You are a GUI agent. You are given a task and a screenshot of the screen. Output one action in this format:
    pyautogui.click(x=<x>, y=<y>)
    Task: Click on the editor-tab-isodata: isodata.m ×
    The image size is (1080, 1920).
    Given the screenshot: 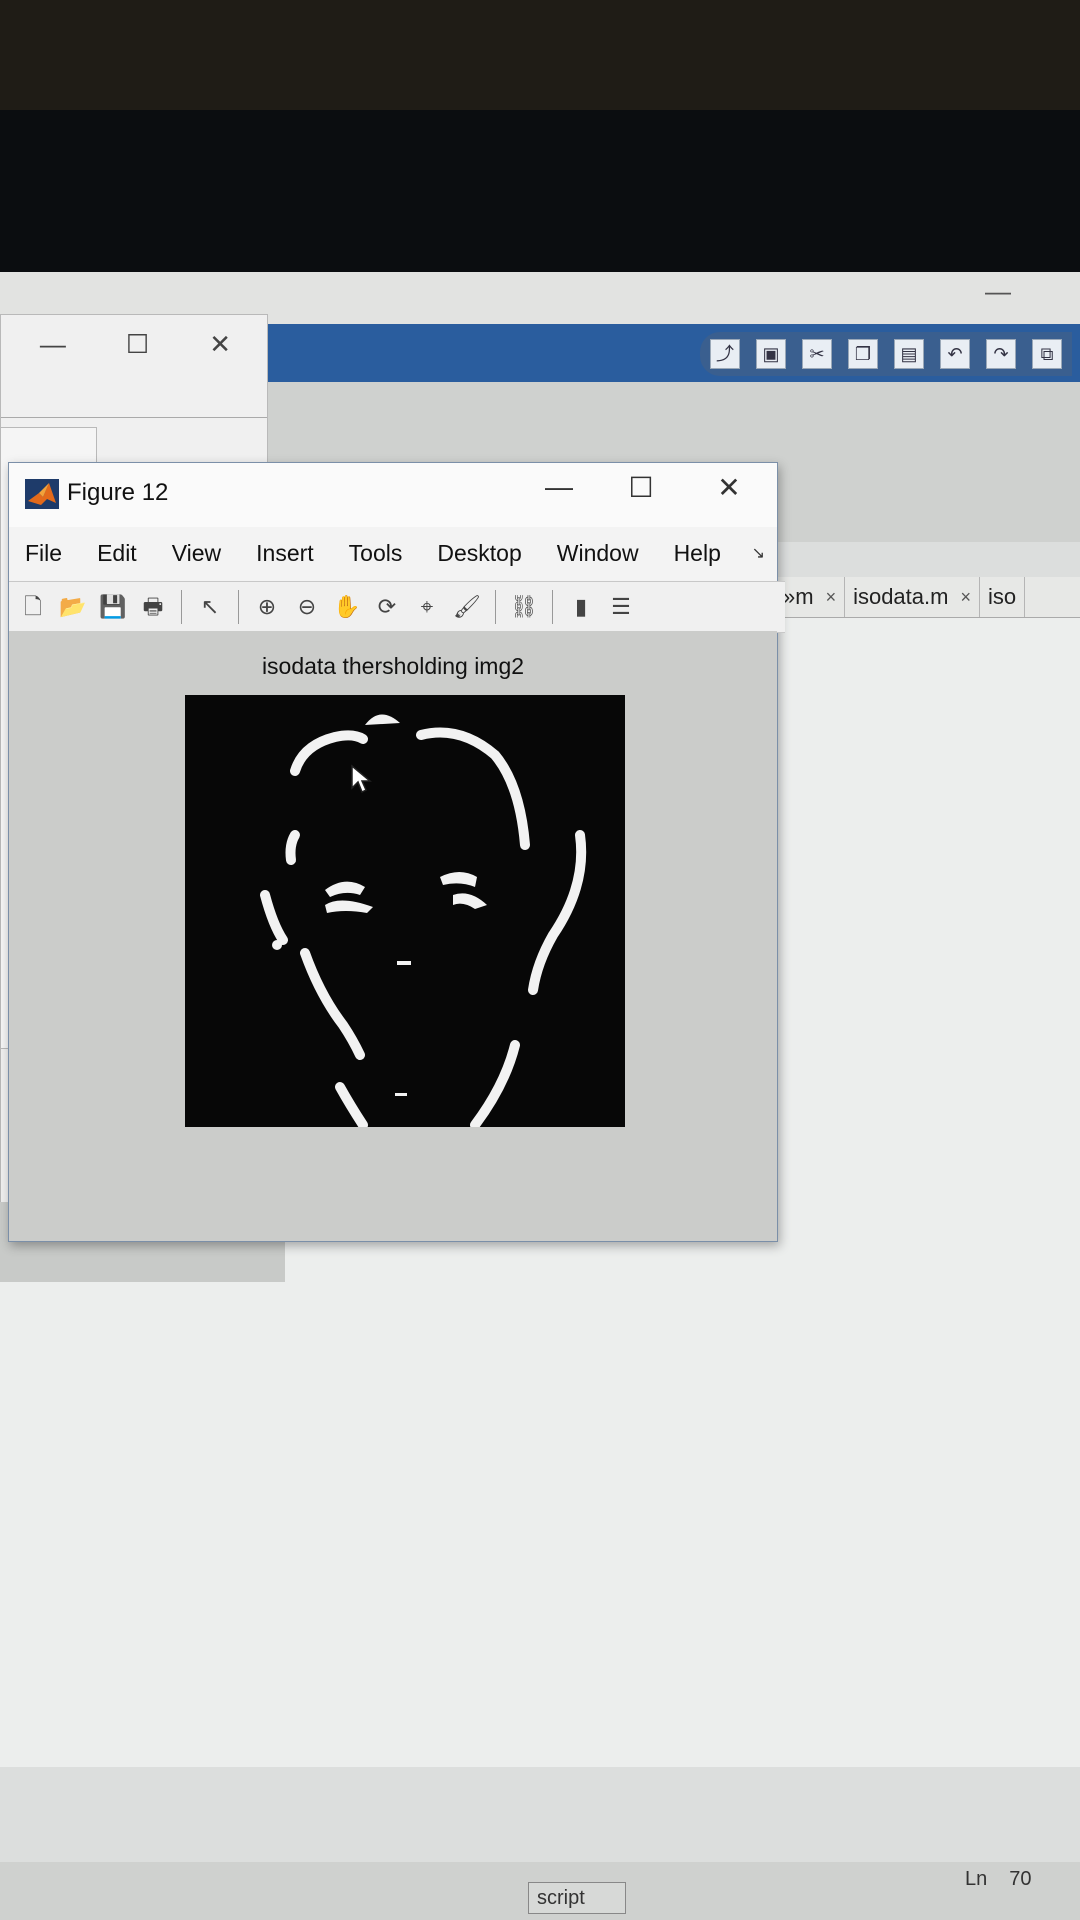 What is the action you would take?
    pyautogui.click(x=912, y=597)
    